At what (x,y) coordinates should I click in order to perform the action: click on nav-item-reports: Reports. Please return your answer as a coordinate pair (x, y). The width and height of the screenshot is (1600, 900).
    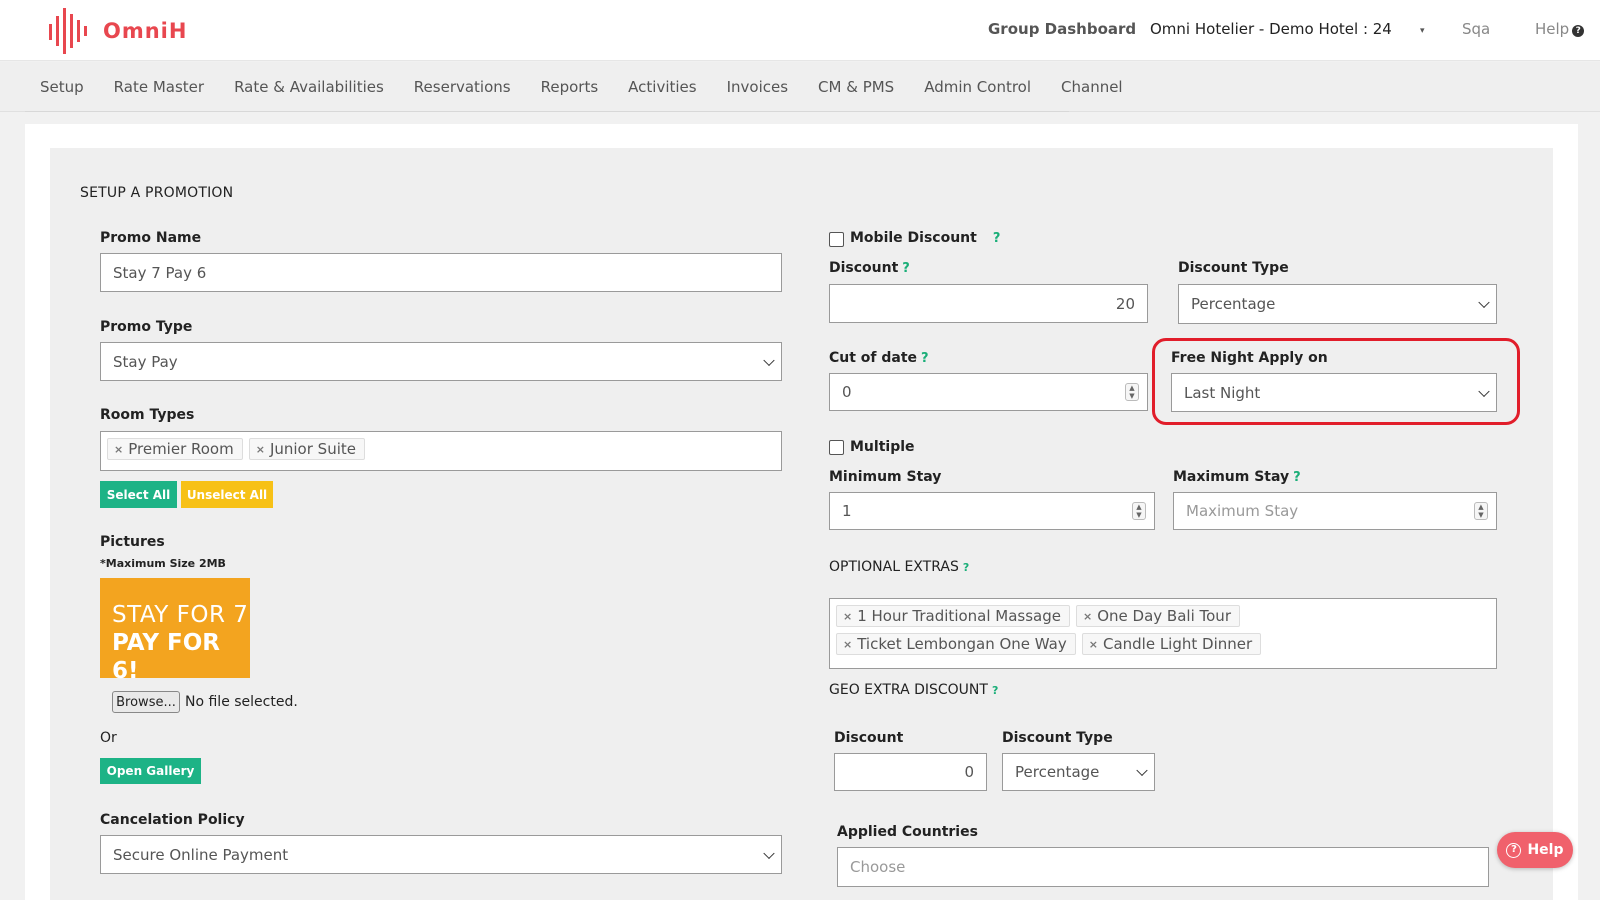
    Looking at the image, I should click on (570, 86).